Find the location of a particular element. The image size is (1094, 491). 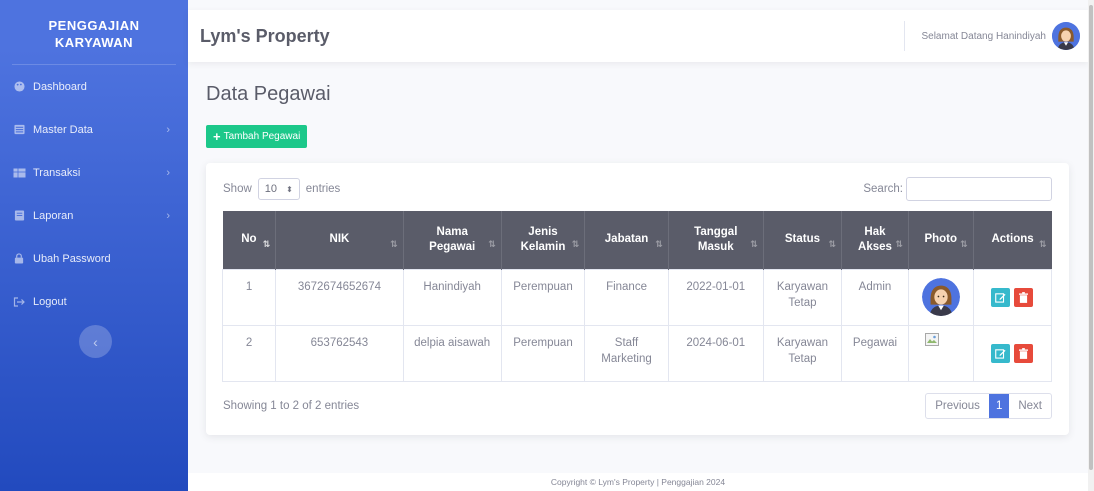

entries-select: 10 ⬍ is located at coordinates (278, 189).